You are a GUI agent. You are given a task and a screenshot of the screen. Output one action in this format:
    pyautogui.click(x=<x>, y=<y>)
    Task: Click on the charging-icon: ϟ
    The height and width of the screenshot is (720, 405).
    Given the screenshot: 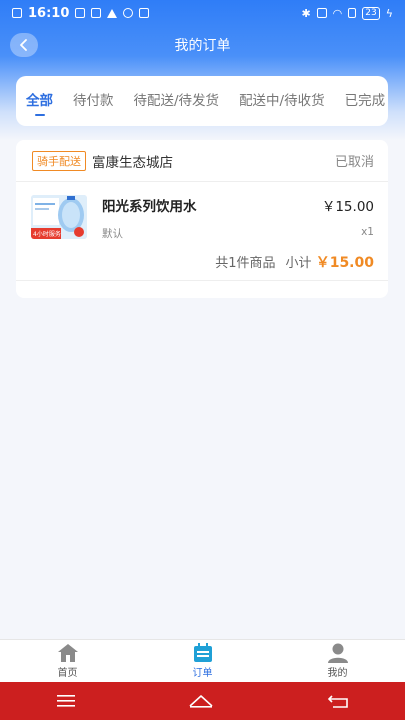 What is the action you would take?
    pyautogui.click(x=389, y=13)
    